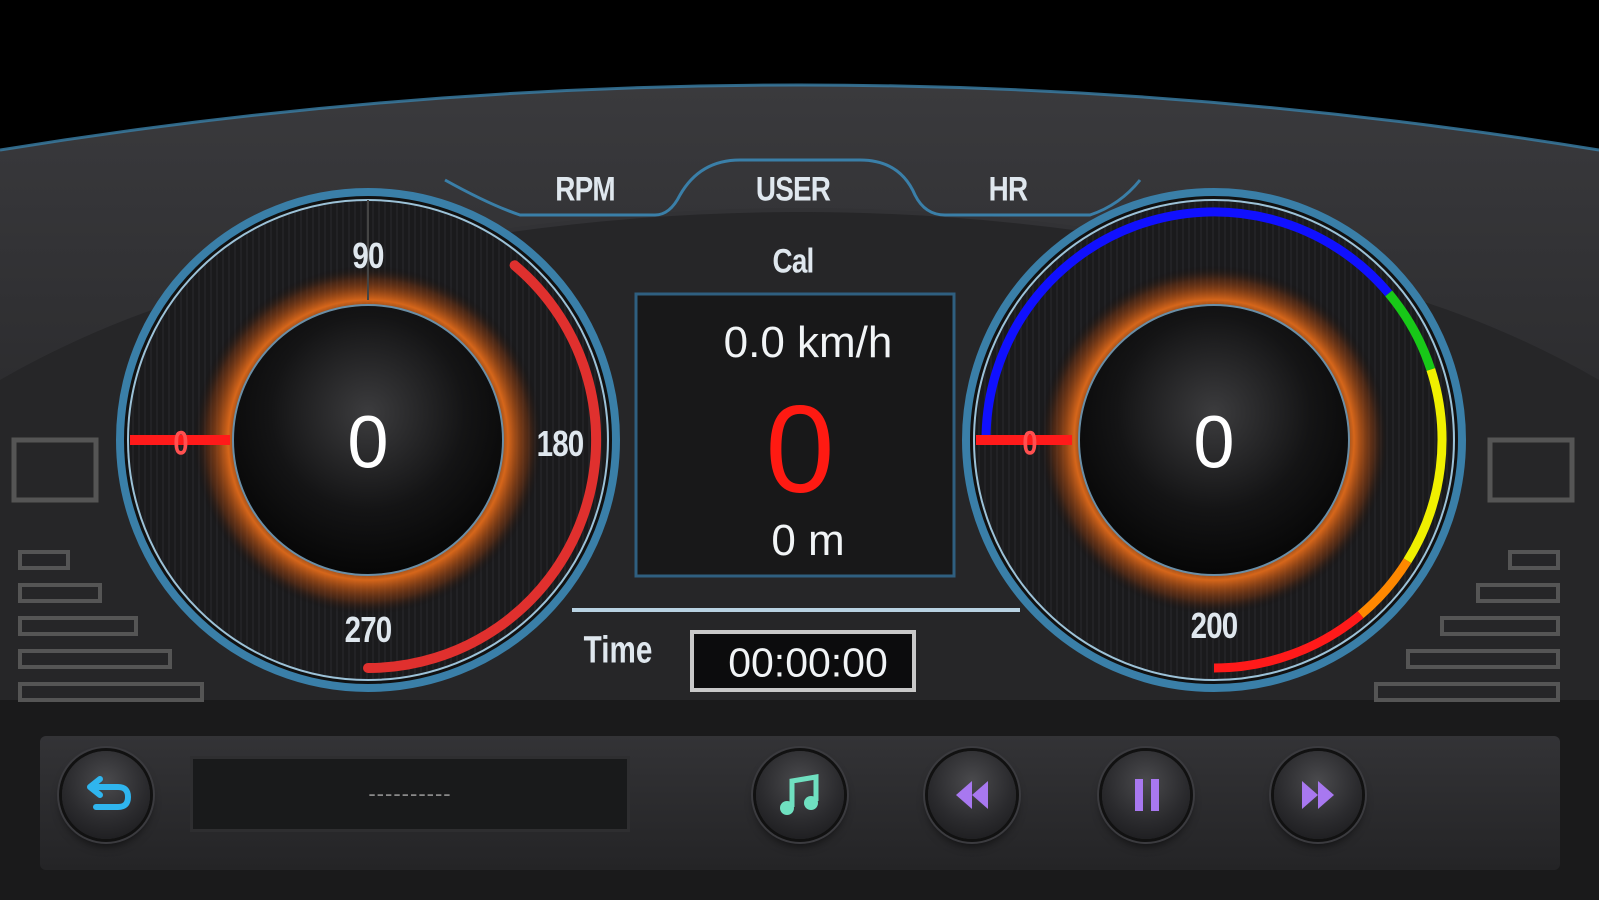 The height and width of the screenshot is (900, 1599). What do you see at coordinates (368, 442) in the screenshot?
I see `rpm-value: 0` at bounding box center [368, 442].